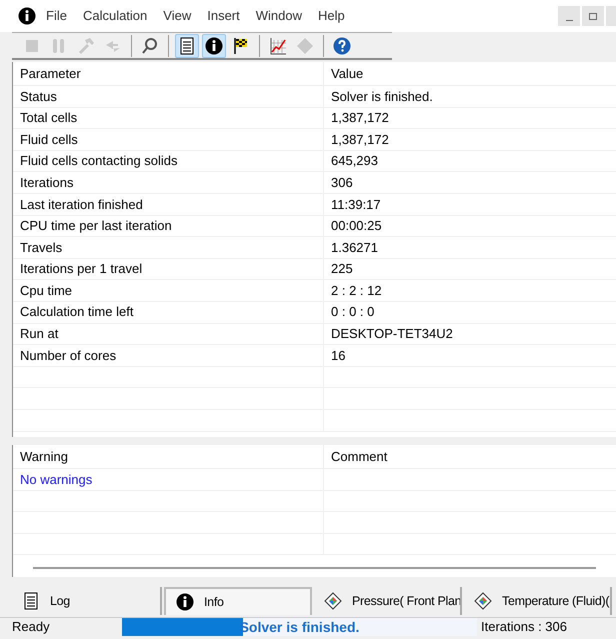 The image size is (616, 639). What do you see at coordinates (354, 161) in the screenshot?
I see `table-cell-text: 645,293` at bounding box center [354, 161].